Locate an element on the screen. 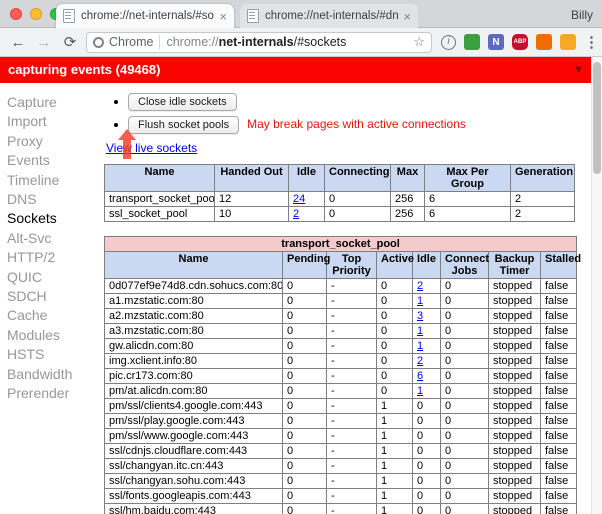 Image resolution: width=602 pixels, height=514 pixels. group-name: a1.mzstatic.com:80 is located at coordinates (193, 301).